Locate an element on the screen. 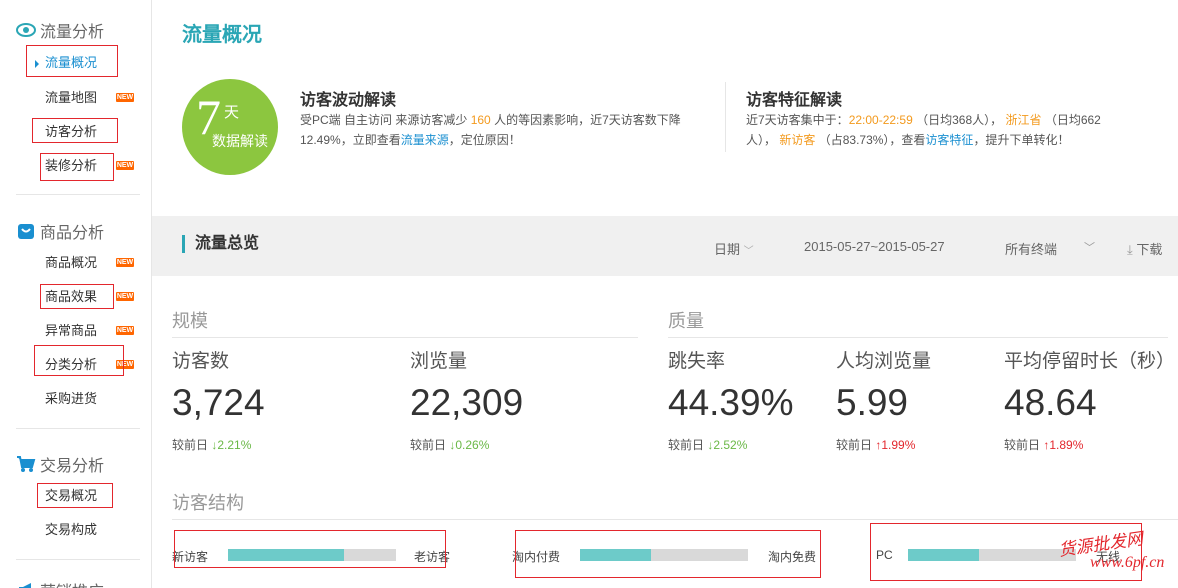 This screenshot has height=588, width=1178. structure-bar-pc-mobile is located at coordinates (992, 555).